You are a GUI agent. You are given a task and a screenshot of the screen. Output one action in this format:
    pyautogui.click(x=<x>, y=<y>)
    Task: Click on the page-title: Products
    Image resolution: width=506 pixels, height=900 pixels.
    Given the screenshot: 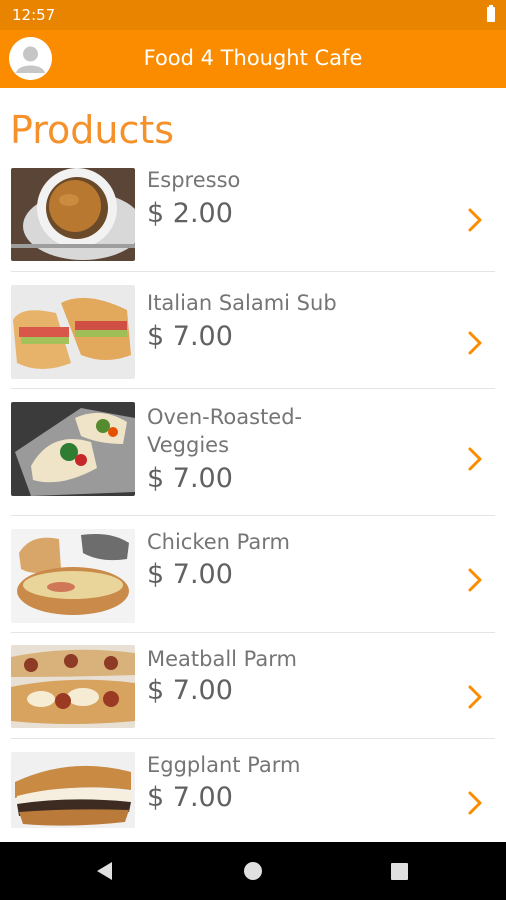 What is the action you would take?
    pyautogui.click(x=92, y=130)
    